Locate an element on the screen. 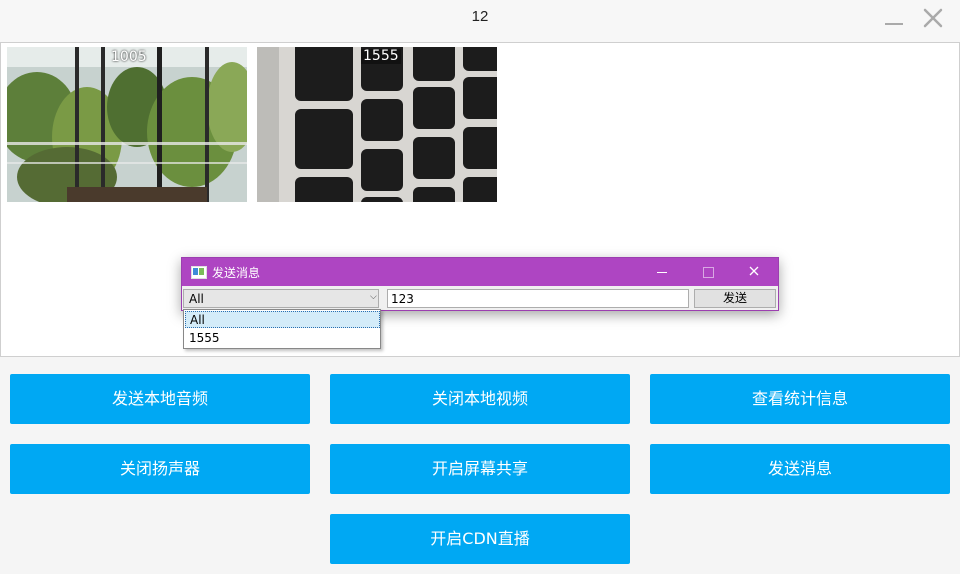 The image size is (960, 574). target-select-value: All is located at coordinates (196, 299).